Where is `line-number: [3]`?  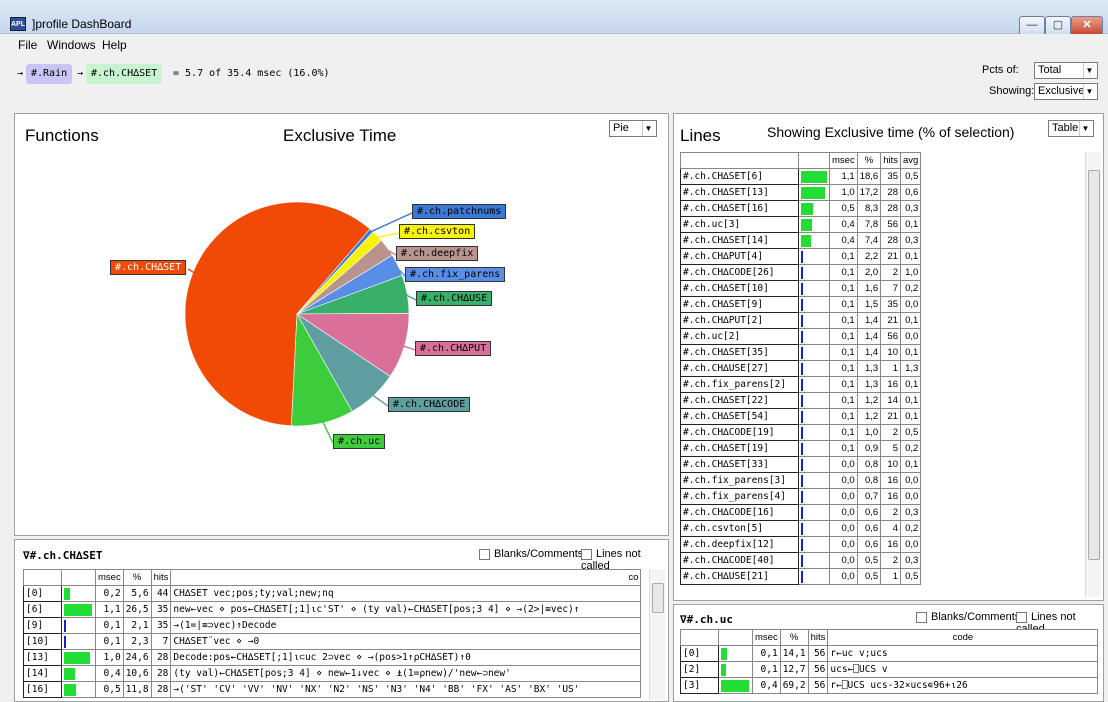
line-number: [3] is located at coordinates (699, 685).